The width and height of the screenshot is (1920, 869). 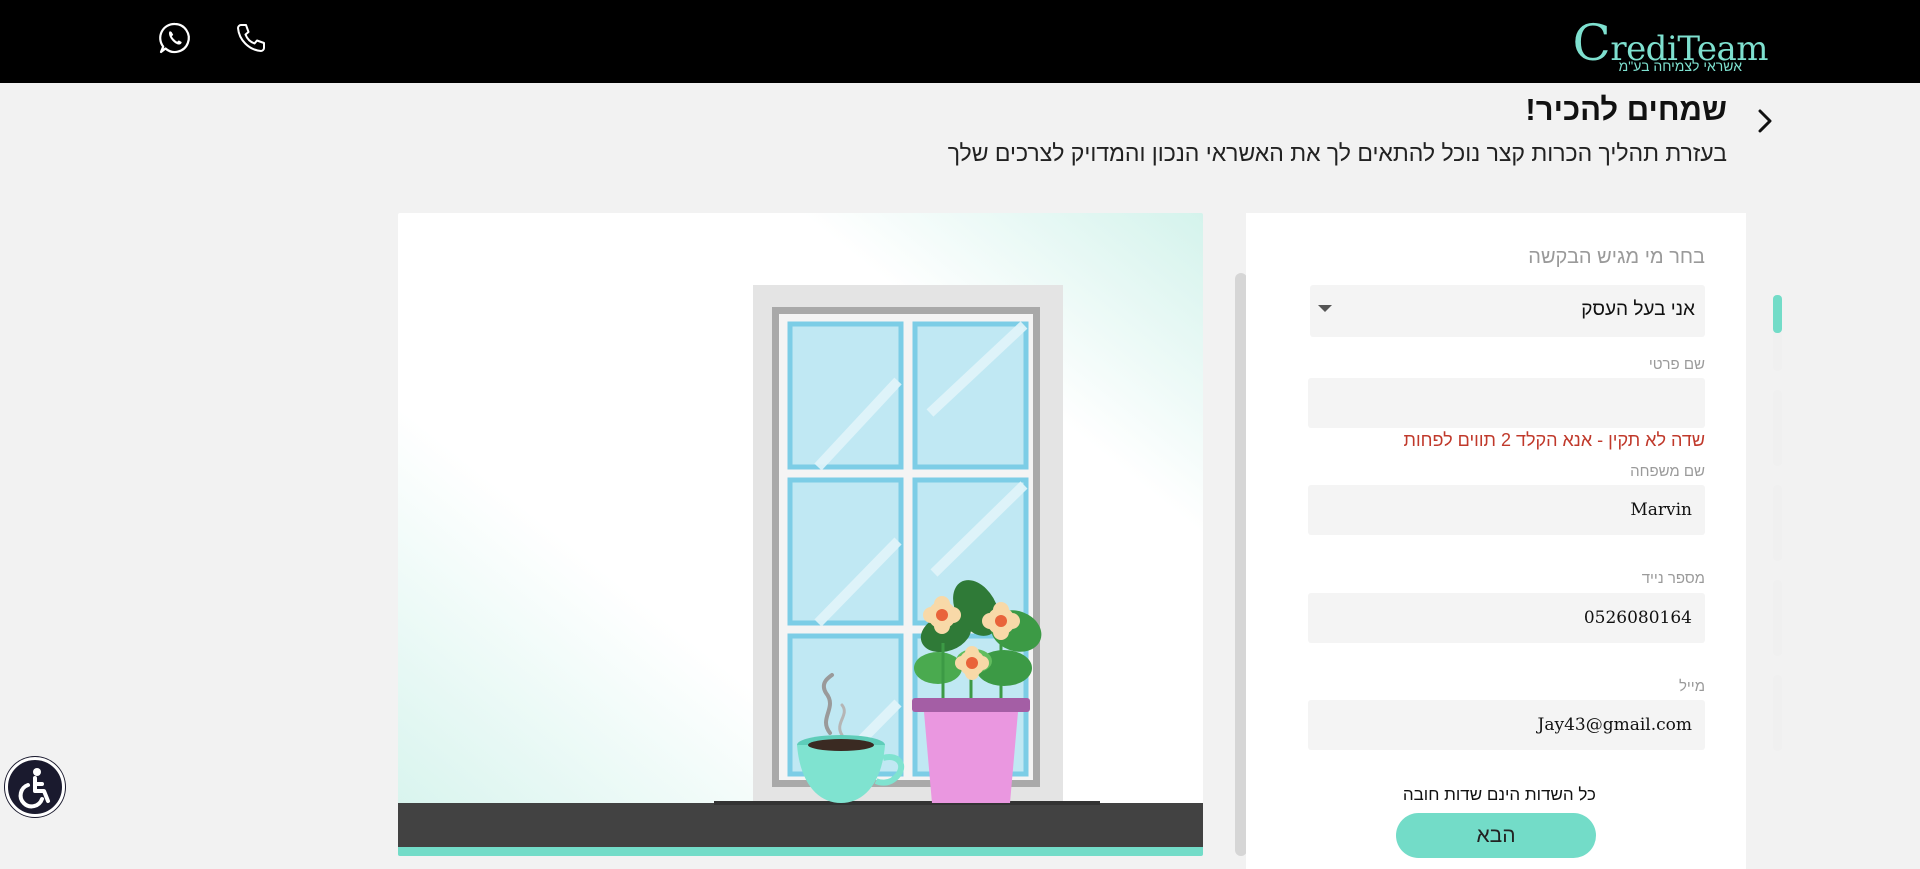 I want to click on required-fields-note: כל השדות הינם שדות חובה, so click(x=1499, y=794).